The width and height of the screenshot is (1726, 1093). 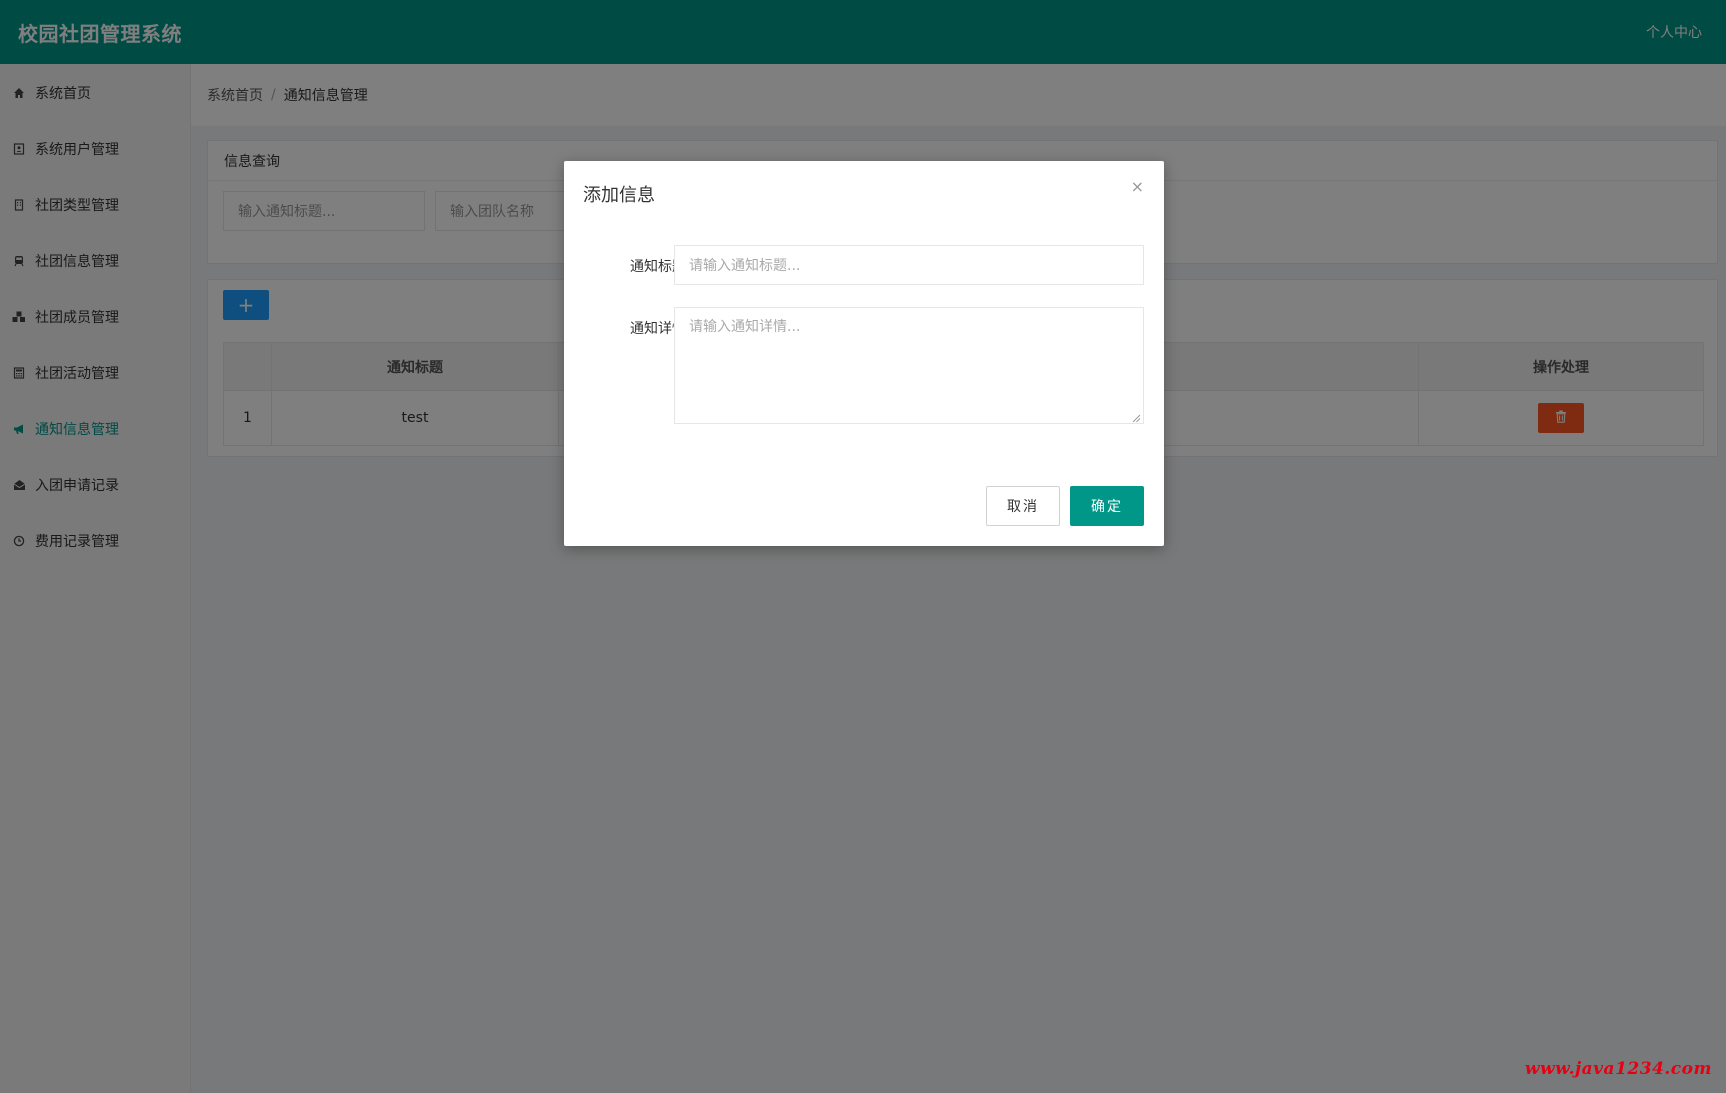 I want to click on confirm-button: 确定, so click(x=1107, y=506).